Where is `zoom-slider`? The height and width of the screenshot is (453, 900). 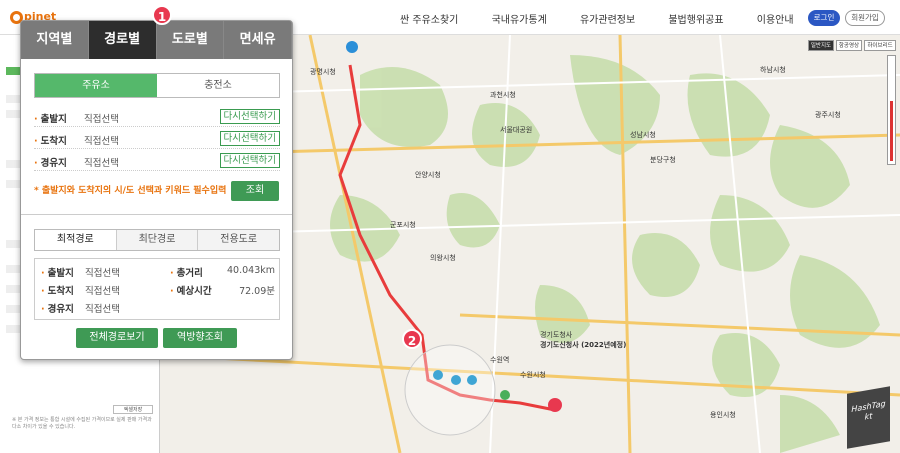 zoom-slider is located at coordinates (891, 110).